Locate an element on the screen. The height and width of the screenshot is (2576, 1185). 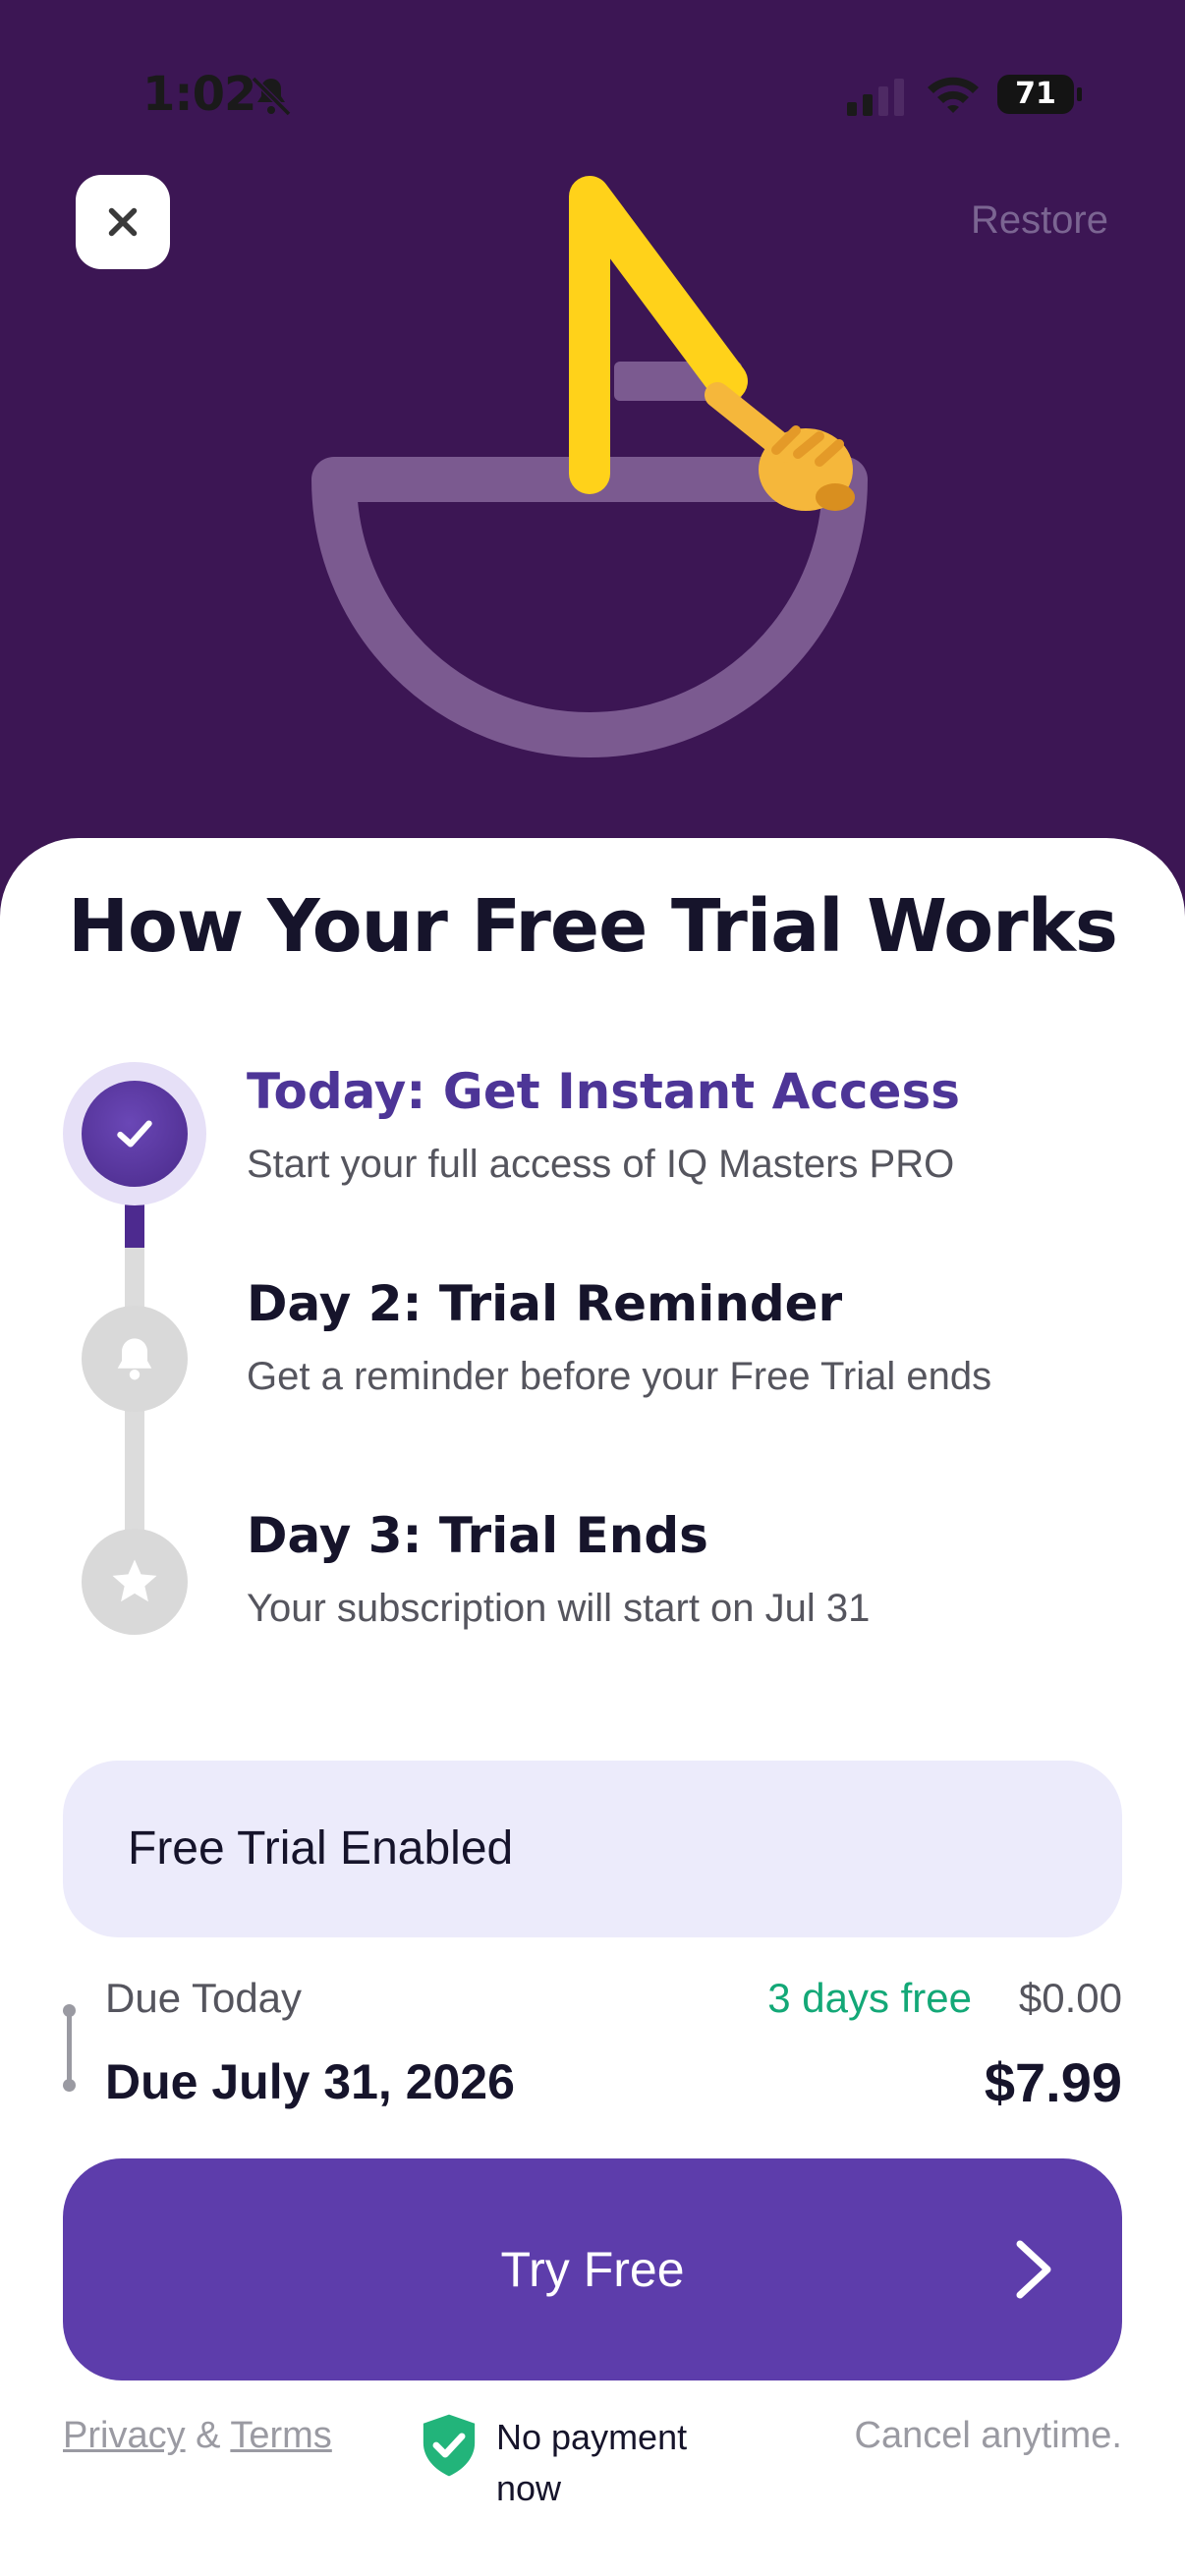
bell-slash-icon is located at coordinates (272, 96).